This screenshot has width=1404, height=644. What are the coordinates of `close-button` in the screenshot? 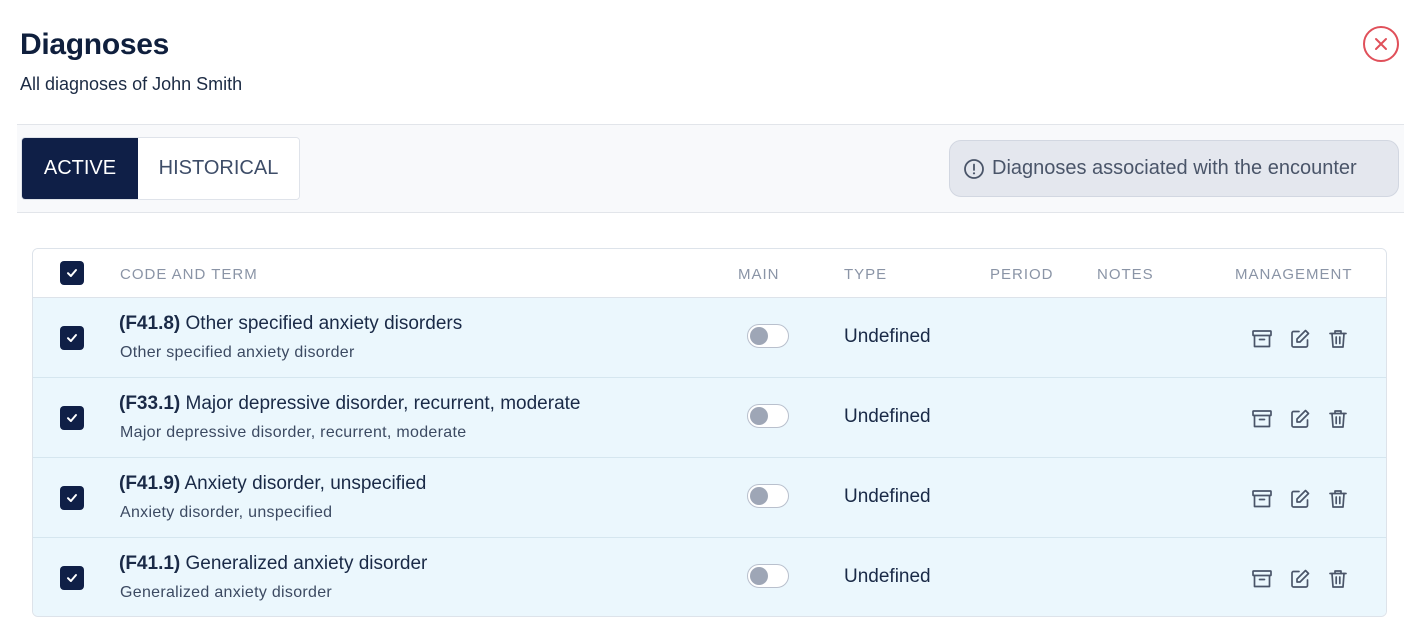 It's located at (1381, 44).